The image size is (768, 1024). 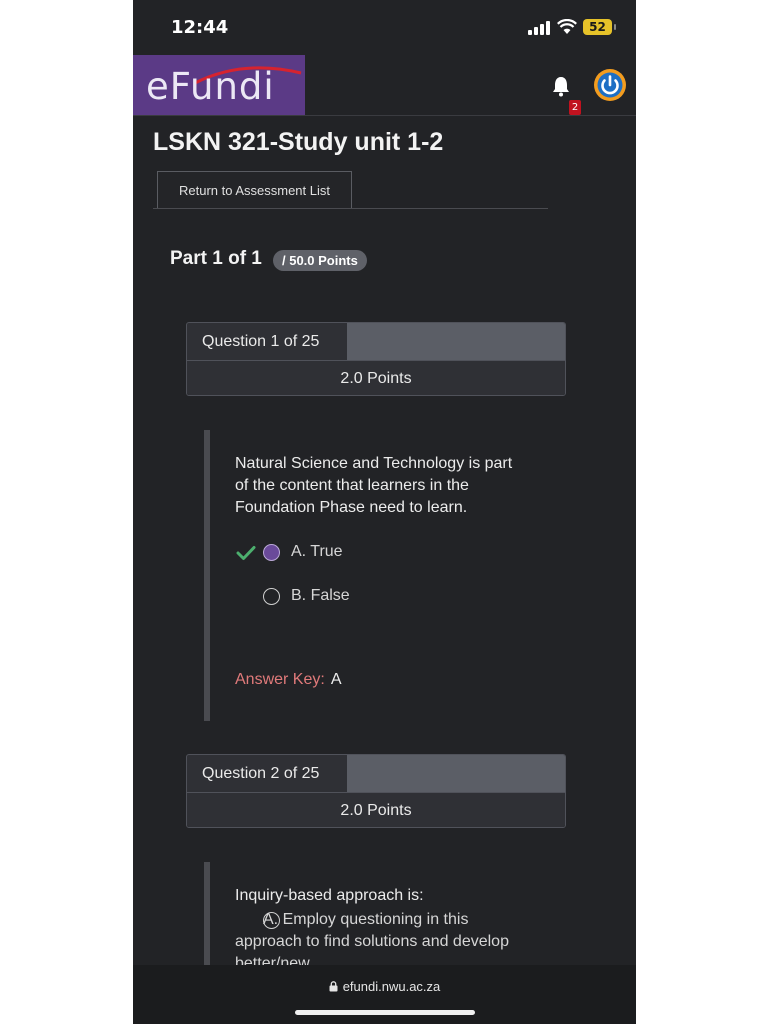 I want to click on answer-key: Answer Key: A, so click(x=288, y=680).